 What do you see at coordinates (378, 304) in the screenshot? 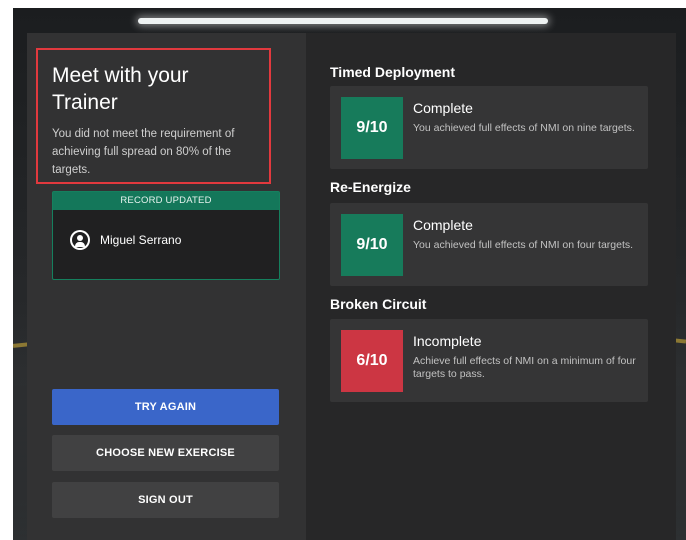
I see `section-title-broken-circuit: Broken Circuit` at bounding box center [378, 304].